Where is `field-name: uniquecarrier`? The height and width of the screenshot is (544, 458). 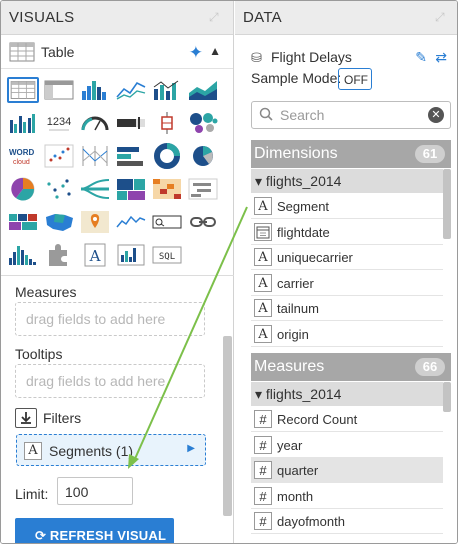
field-name: uniquecarrier is located at coordinates (315, 257).